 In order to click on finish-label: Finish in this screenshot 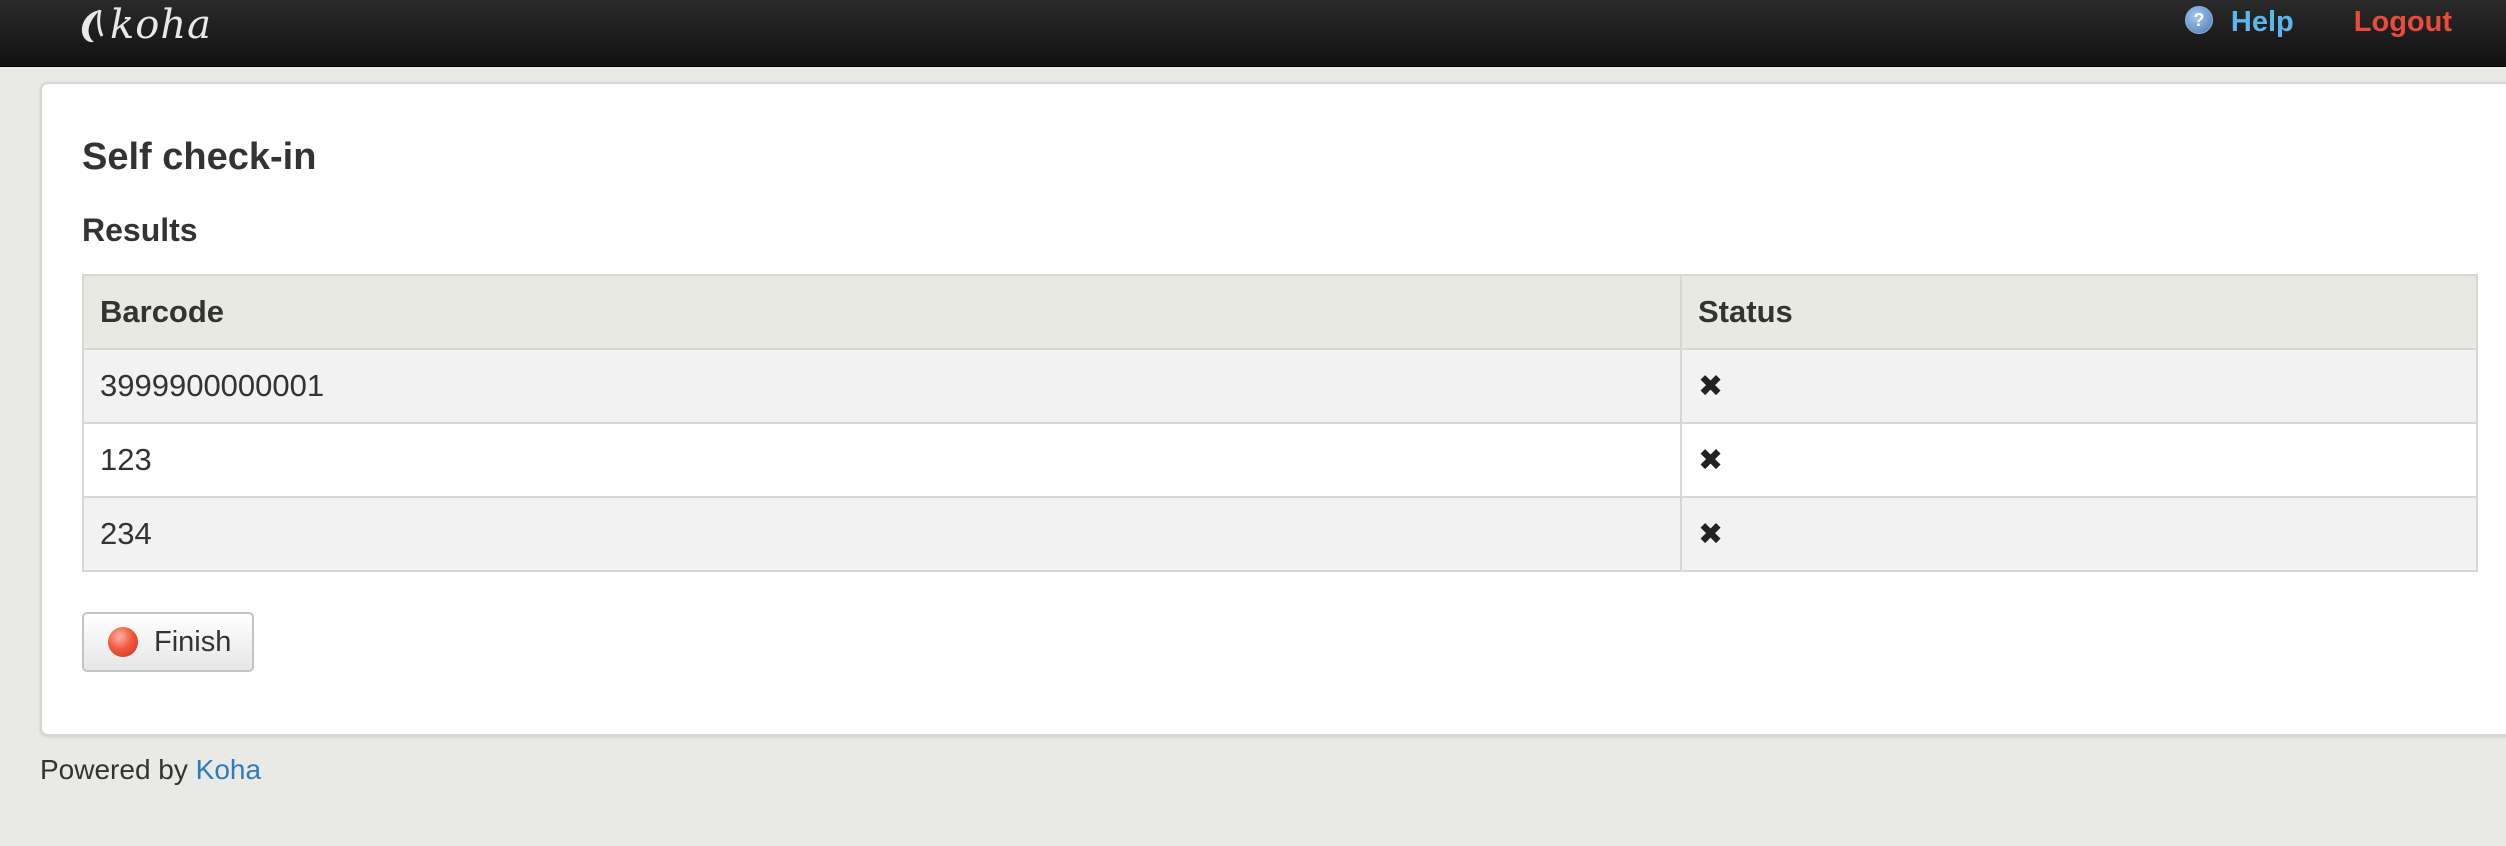, I will do `click(193, 641)`.